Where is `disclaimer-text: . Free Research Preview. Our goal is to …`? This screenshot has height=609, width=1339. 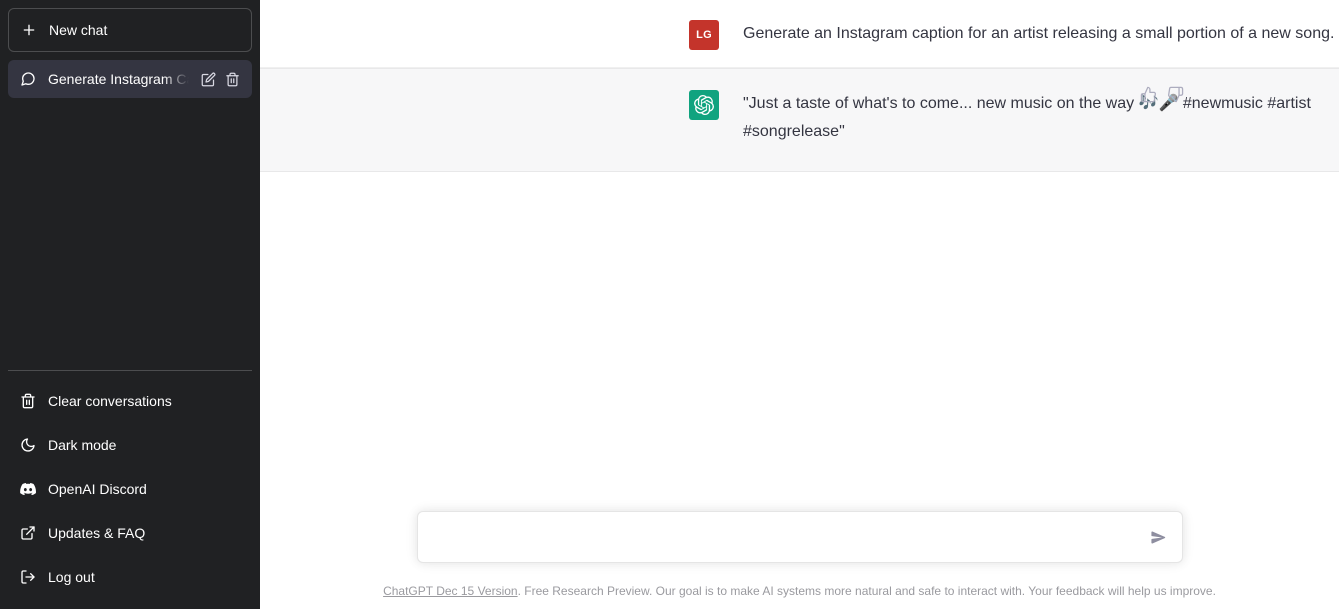 disclaimer-text: . Free Research Preview. Our goal is to … is located at coordinates (866, 591).